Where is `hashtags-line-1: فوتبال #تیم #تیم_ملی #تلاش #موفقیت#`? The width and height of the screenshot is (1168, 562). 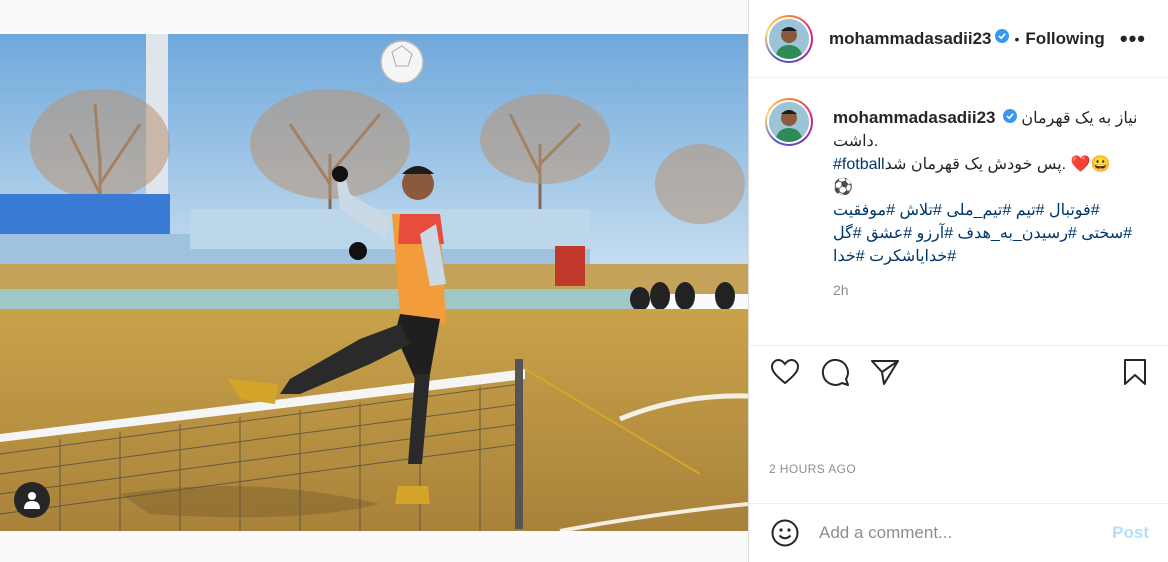 hashtags-line-1: فوتبال #تیم #تیم_ملی #تلاش #موفقیت# is located at coordinates (994, 210).